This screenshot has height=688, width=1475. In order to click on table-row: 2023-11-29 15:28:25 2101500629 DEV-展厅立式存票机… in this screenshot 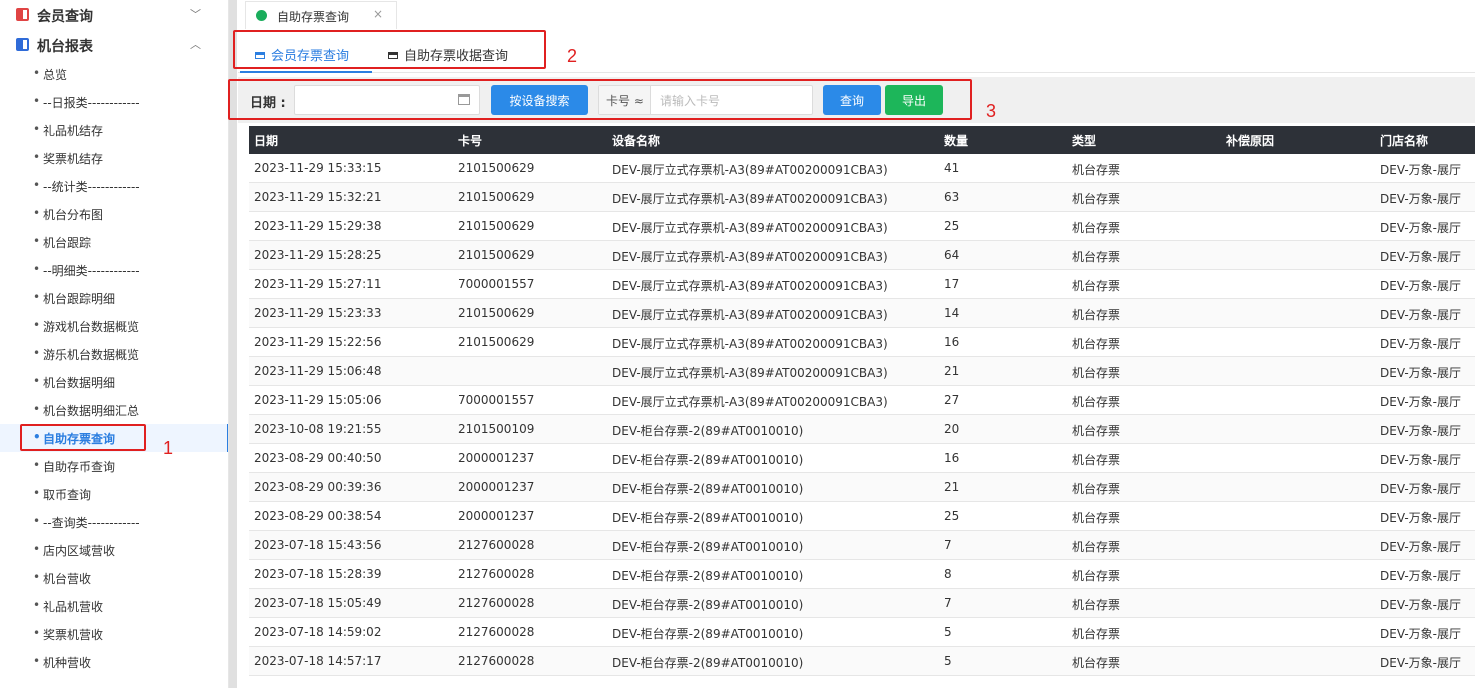, I will do `click(862, 255)`.